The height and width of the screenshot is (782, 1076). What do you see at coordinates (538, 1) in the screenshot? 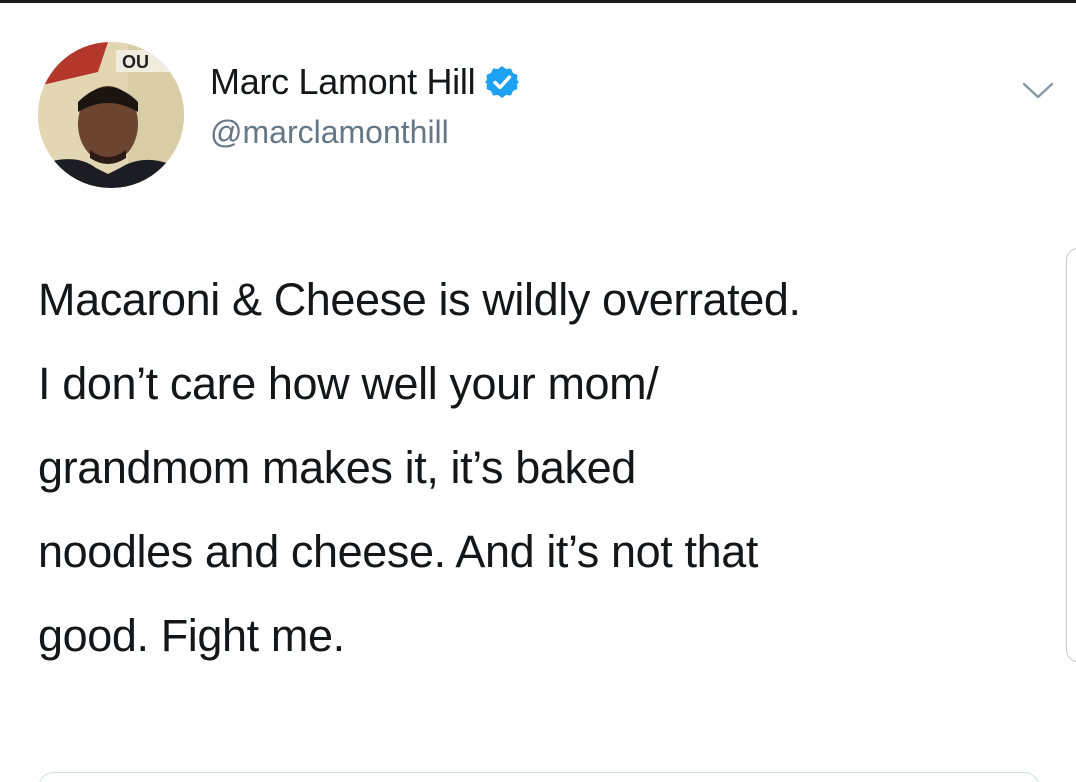
I see `top-divider` at bounding box center [538, 1].